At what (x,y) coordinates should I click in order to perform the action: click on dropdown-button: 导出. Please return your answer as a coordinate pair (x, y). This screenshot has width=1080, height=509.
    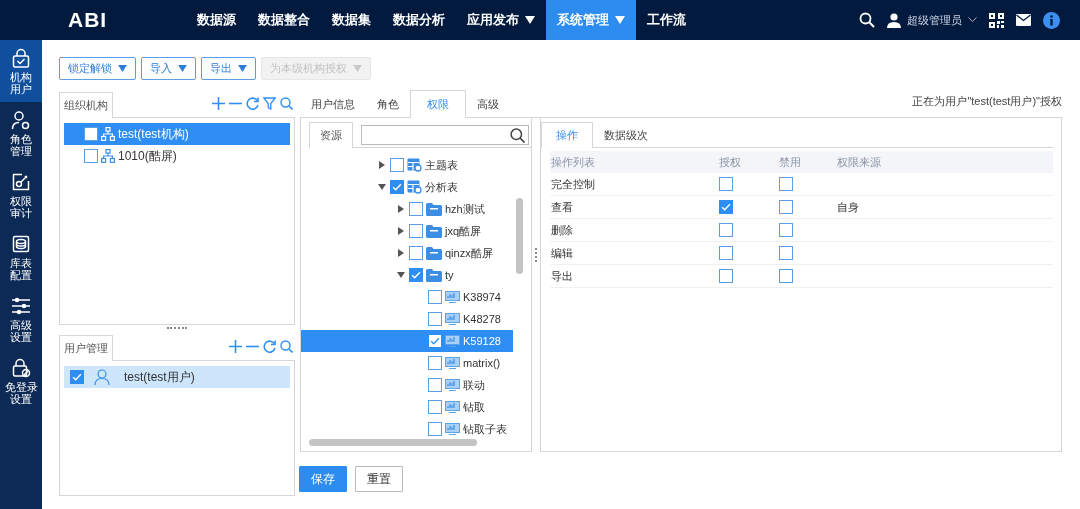
    Looking at the image, I should click on (228, 68).